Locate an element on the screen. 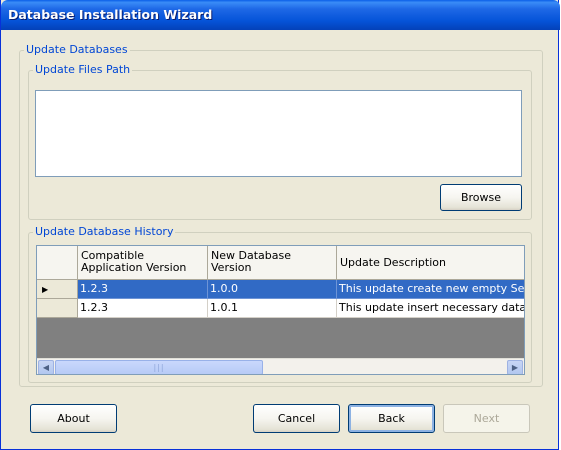 Image resolution: width=561 pixels, height=450 pixels. column-header-new-database-version: New Database Version is located at coordinates (272, 263).